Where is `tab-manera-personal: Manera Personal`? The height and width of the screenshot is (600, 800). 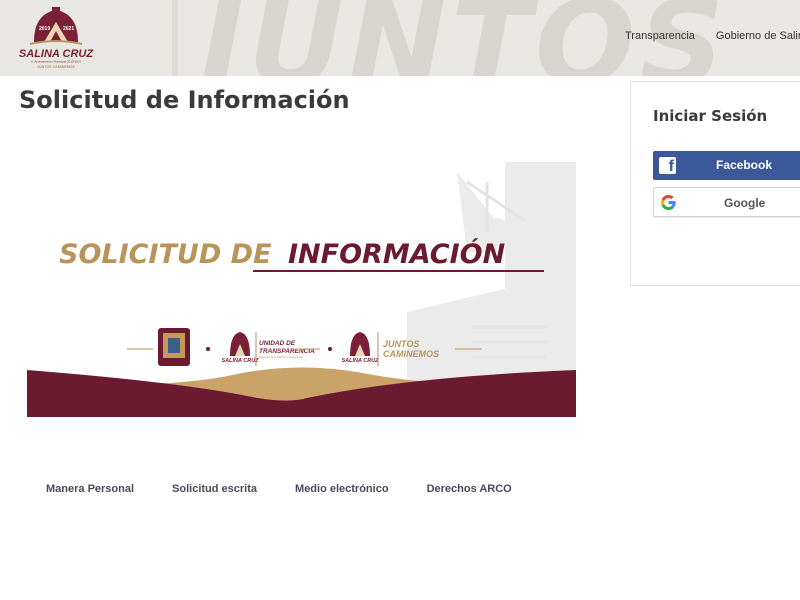
tab-manera-personal: Manera Personal is located at coordinates (90, 489).